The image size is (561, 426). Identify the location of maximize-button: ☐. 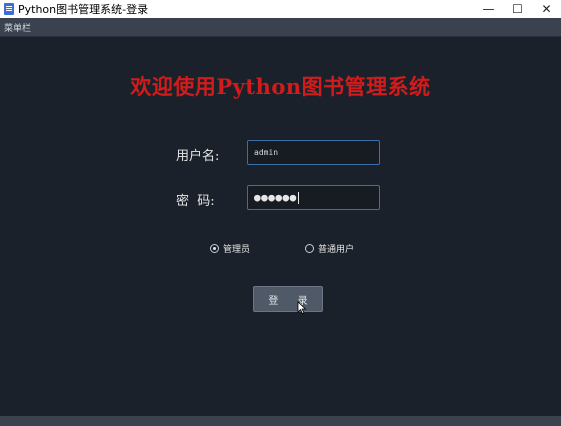
(517, 9).